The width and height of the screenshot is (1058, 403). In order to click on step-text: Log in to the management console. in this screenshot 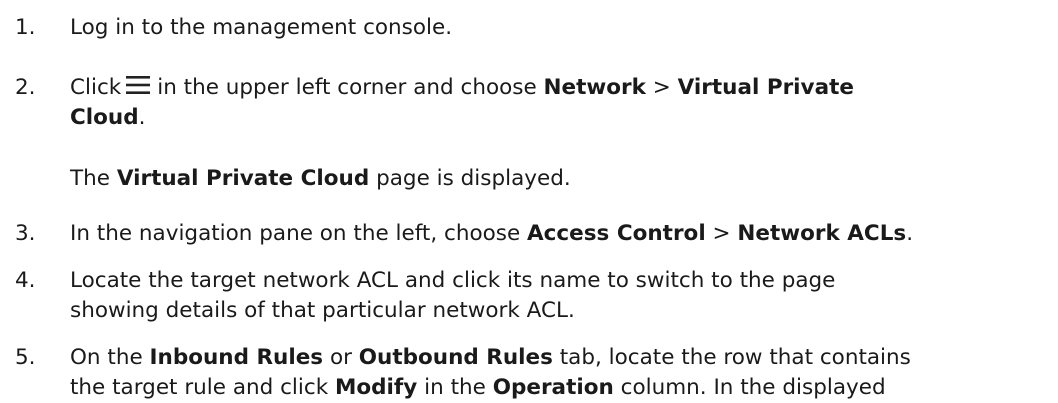, I will do `click(557, 28)`.